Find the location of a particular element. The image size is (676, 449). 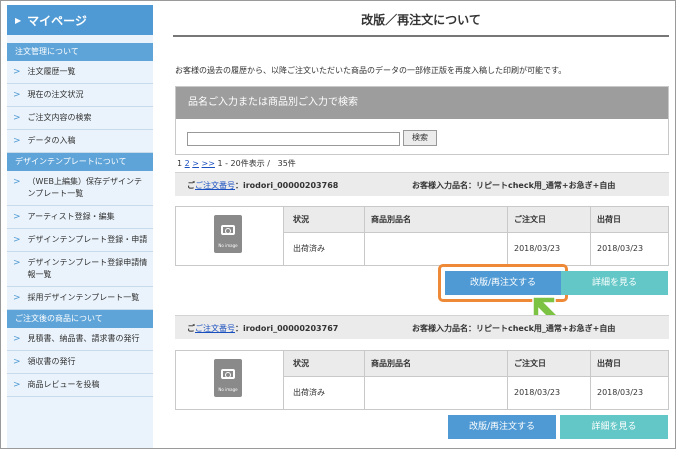

page-title: 改版／再注文について is located at coordinates (421, 20).